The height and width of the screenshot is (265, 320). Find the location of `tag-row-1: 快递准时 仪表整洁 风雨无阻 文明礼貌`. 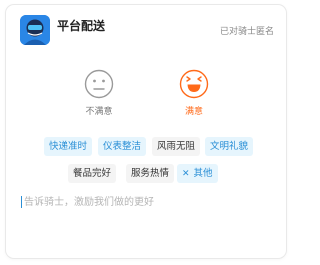

tag-row-1: 快递准时 仪表整洁 风雨无阻 文明礼貌 is located at coordinates (146, 147).